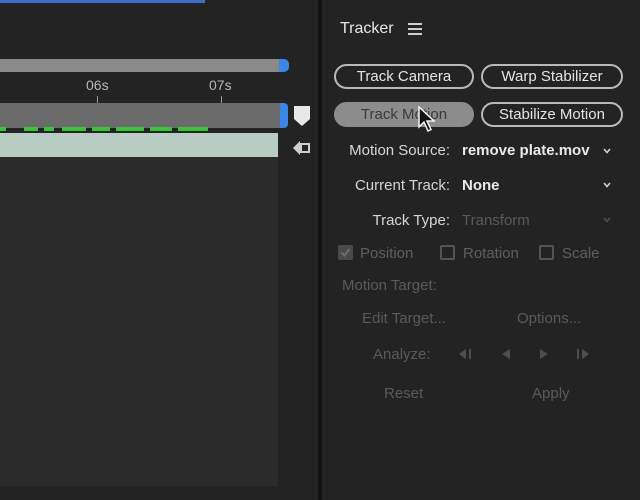 This screenshot has width=640, height=500. What do you see at coordinates (496, 220) in the screenshot?
I see `track-type-dropdown: Transform` at bounding box center [496, 220].